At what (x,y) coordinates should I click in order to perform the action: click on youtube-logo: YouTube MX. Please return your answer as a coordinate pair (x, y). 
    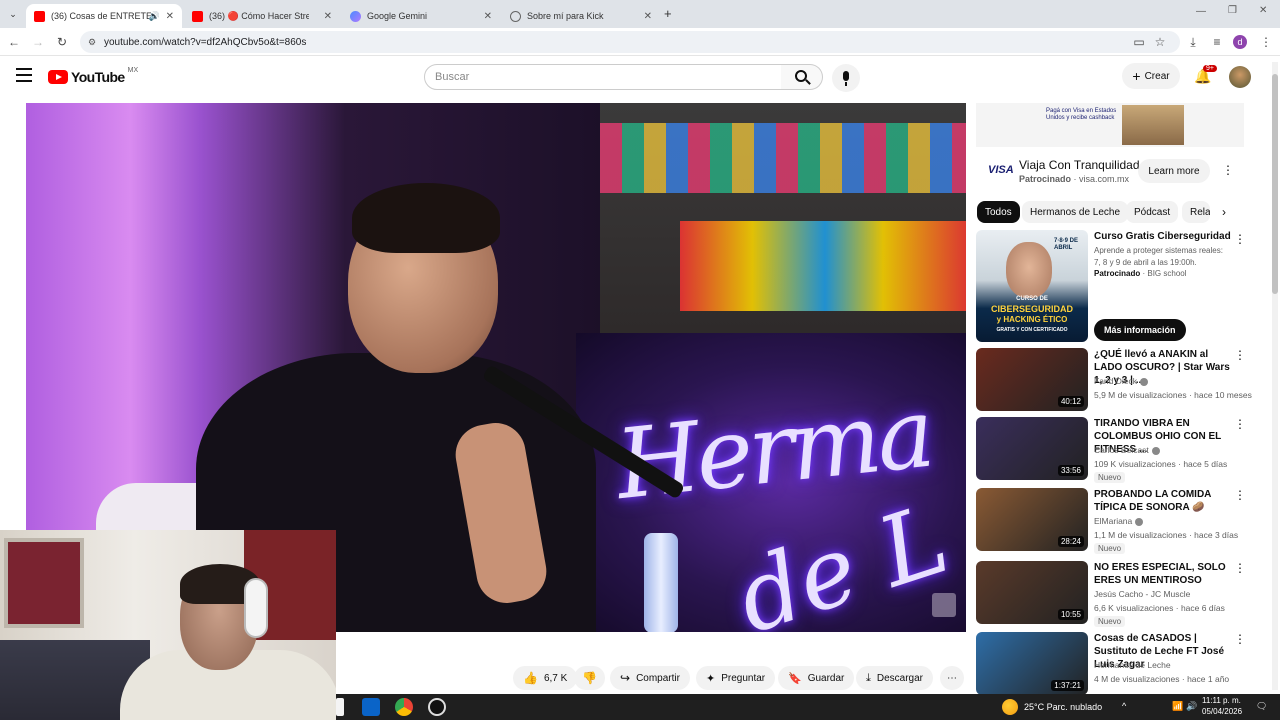
    Looking at the image, I should click on (93, 76).